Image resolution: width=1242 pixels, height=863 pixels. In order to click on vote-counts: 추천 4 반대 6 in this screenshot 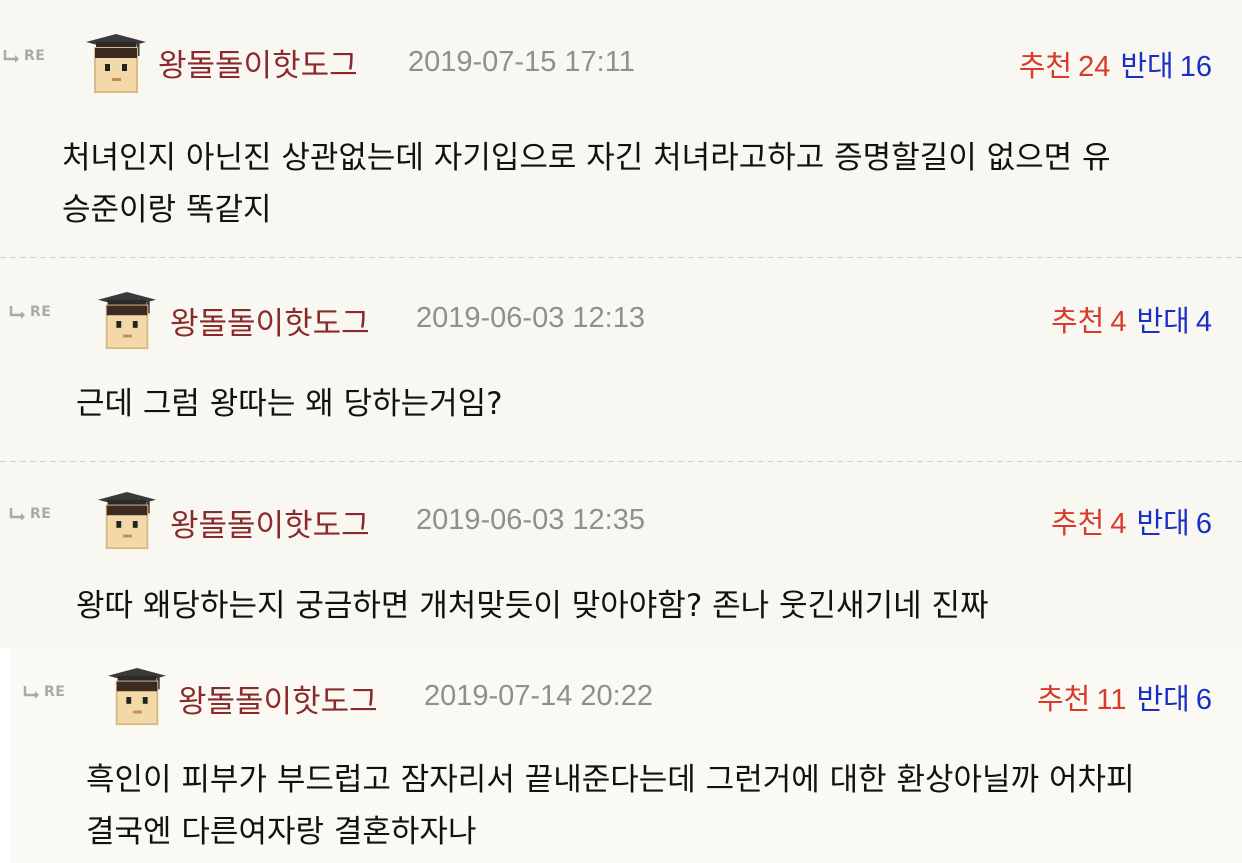, I will do `click(1131, 521)`.